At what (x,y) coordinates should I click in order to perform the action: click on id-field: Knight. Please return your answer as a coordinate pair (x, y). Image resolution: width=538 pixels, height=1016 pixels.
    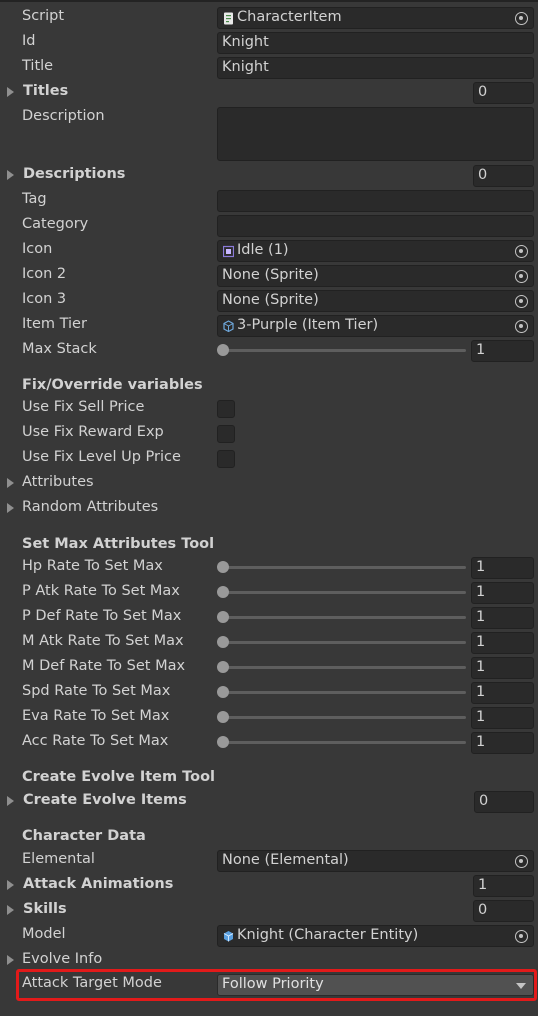
    Looking at the image, I should click on (375, 43).